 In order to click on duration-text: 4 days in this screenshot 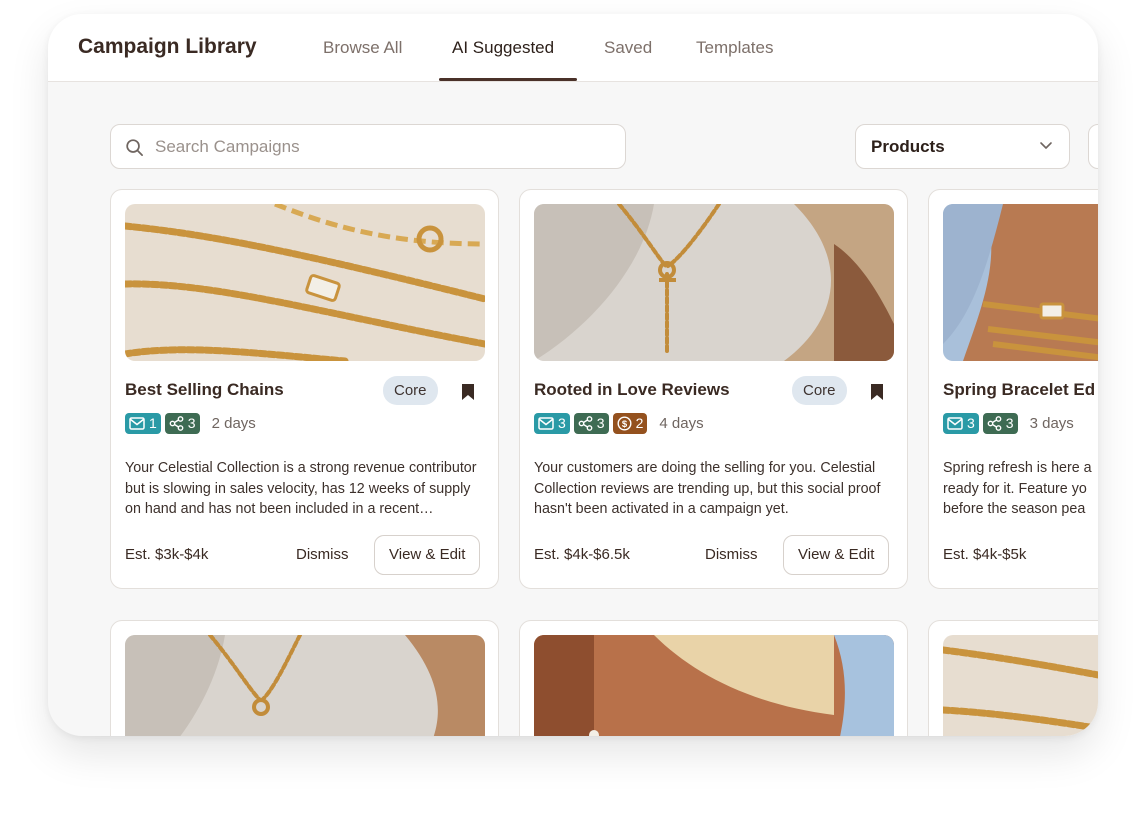, I will do `click(681, 423)`.